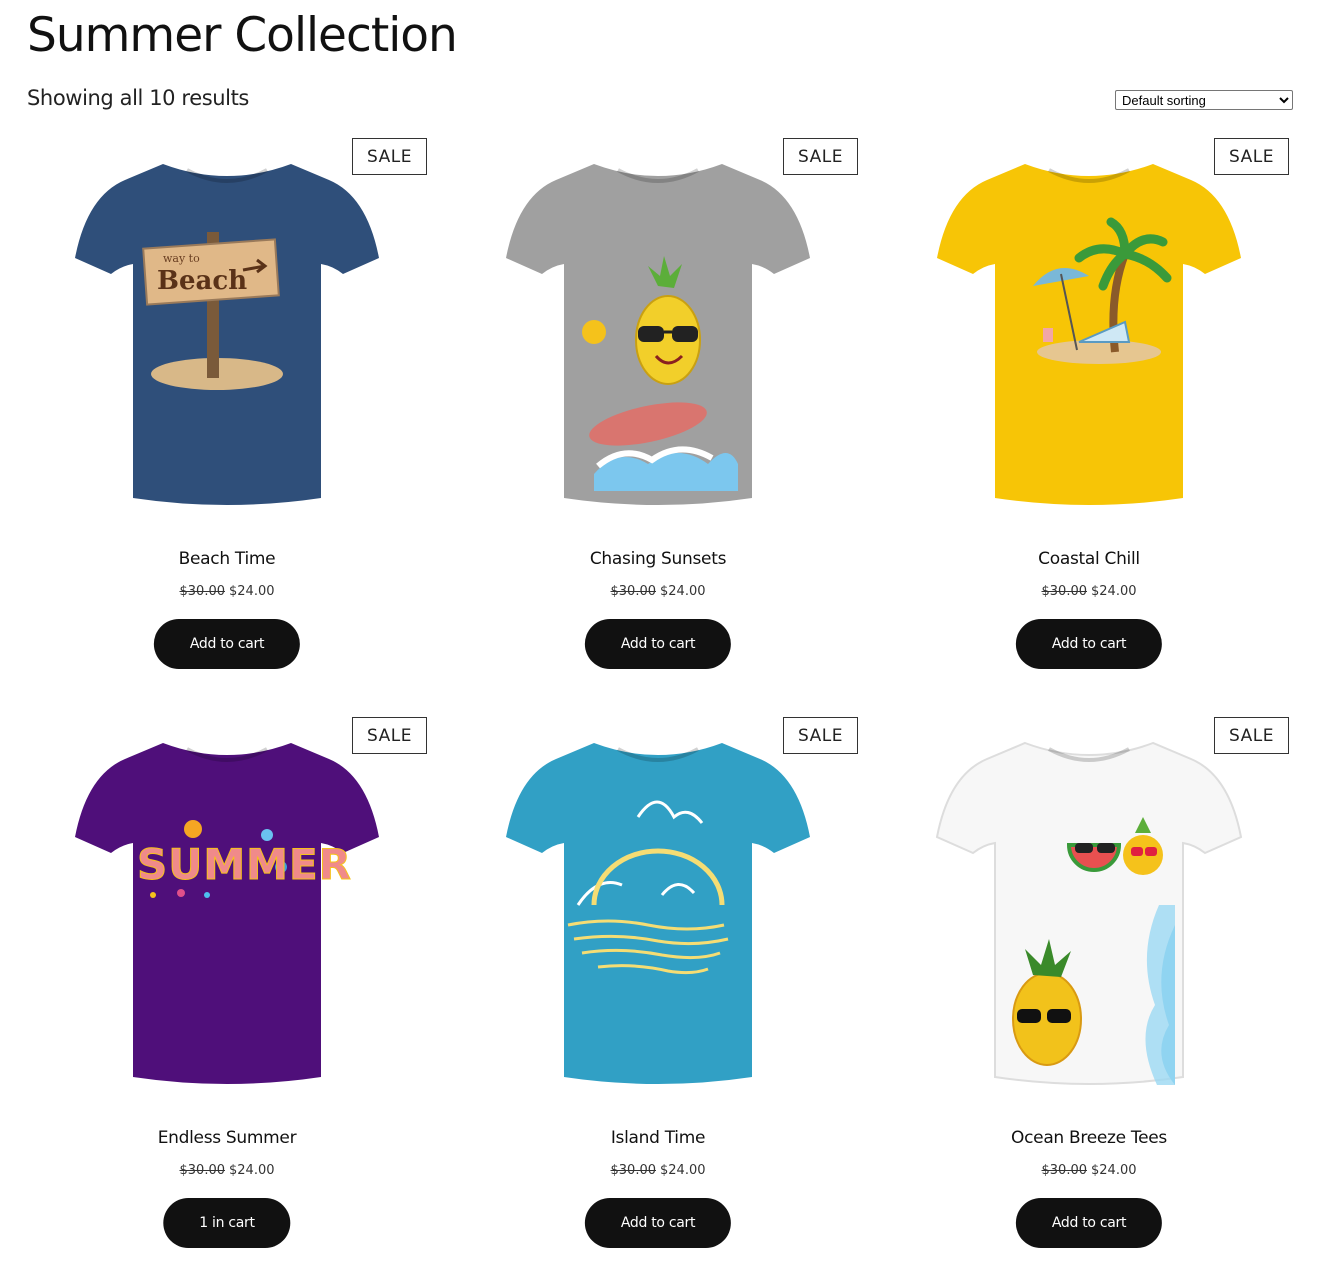  Describe the element at coordinates (227, 559) in the screenshot. I see `product-title: Beach Time` at that location.